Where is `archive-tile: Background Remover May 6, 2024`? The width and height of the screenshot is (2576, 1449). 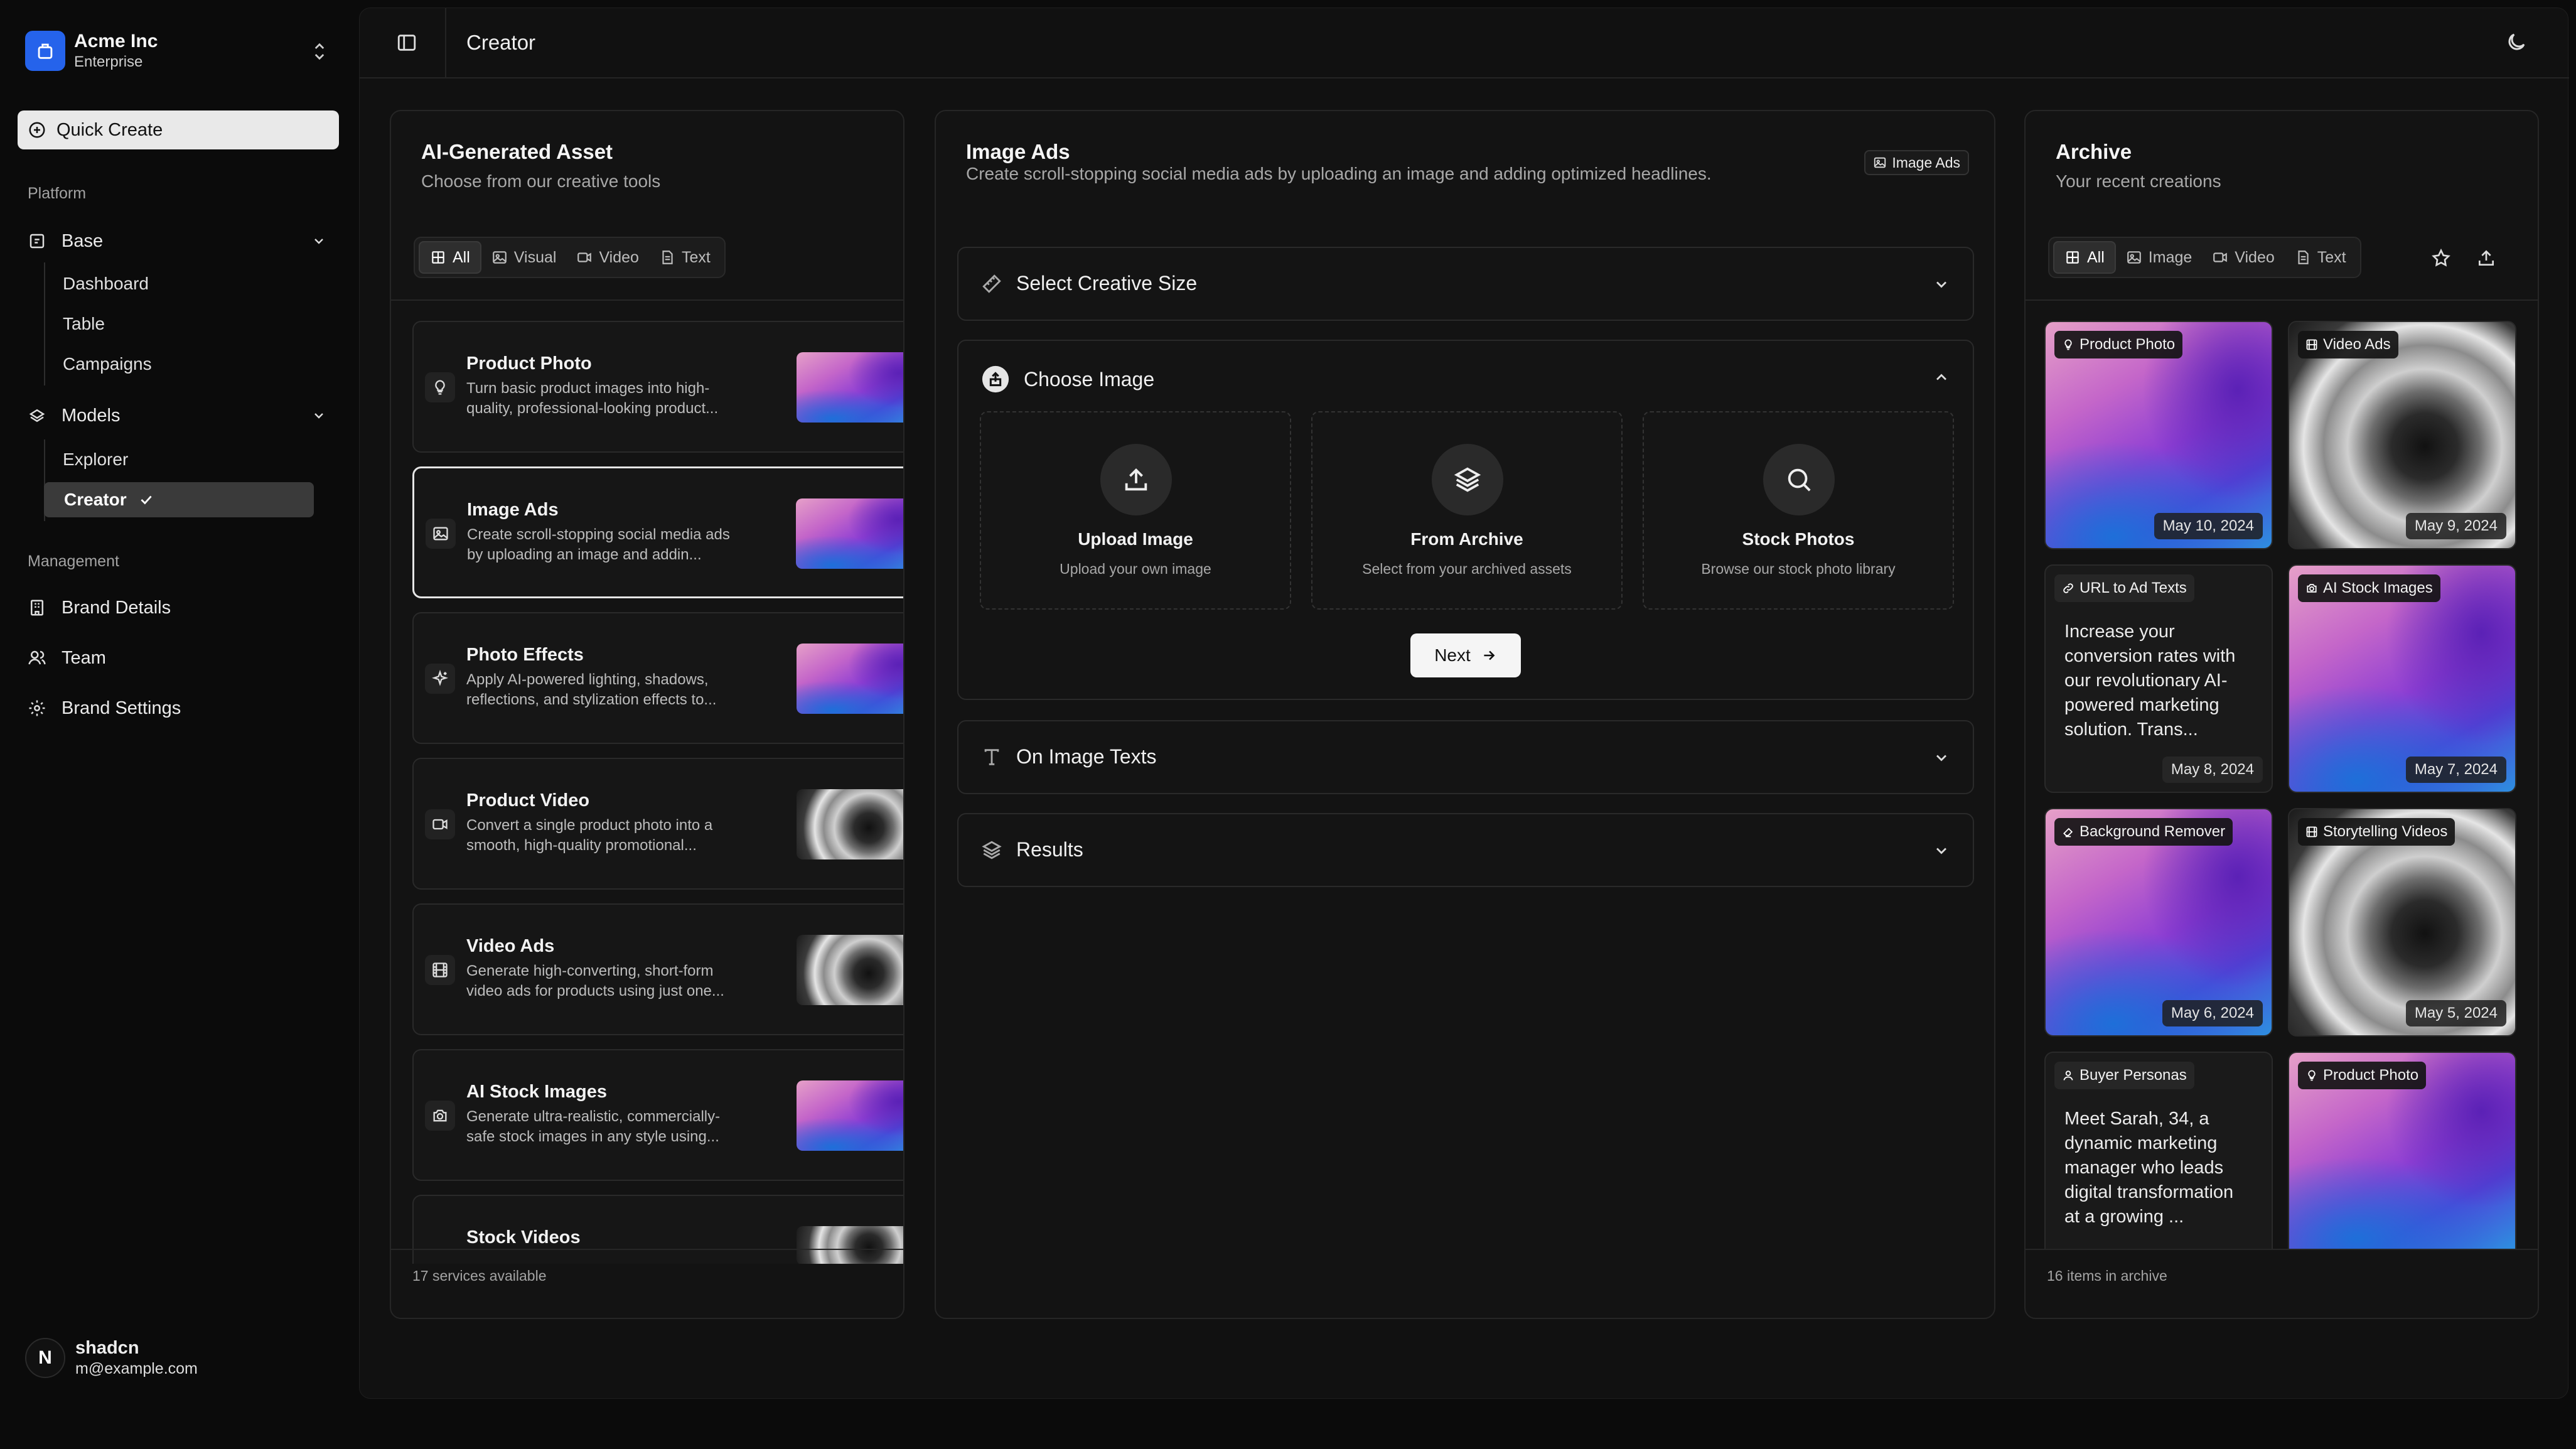
archive-tile: Background Remover May 6, 2024 is located at coordinates (2158, 922).